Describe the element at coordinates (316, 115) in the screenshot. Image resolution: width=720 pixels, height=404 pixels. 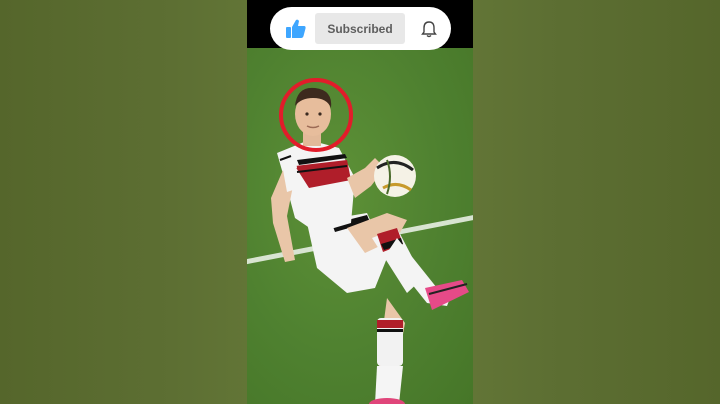
I see `highlight-circle` at that location.